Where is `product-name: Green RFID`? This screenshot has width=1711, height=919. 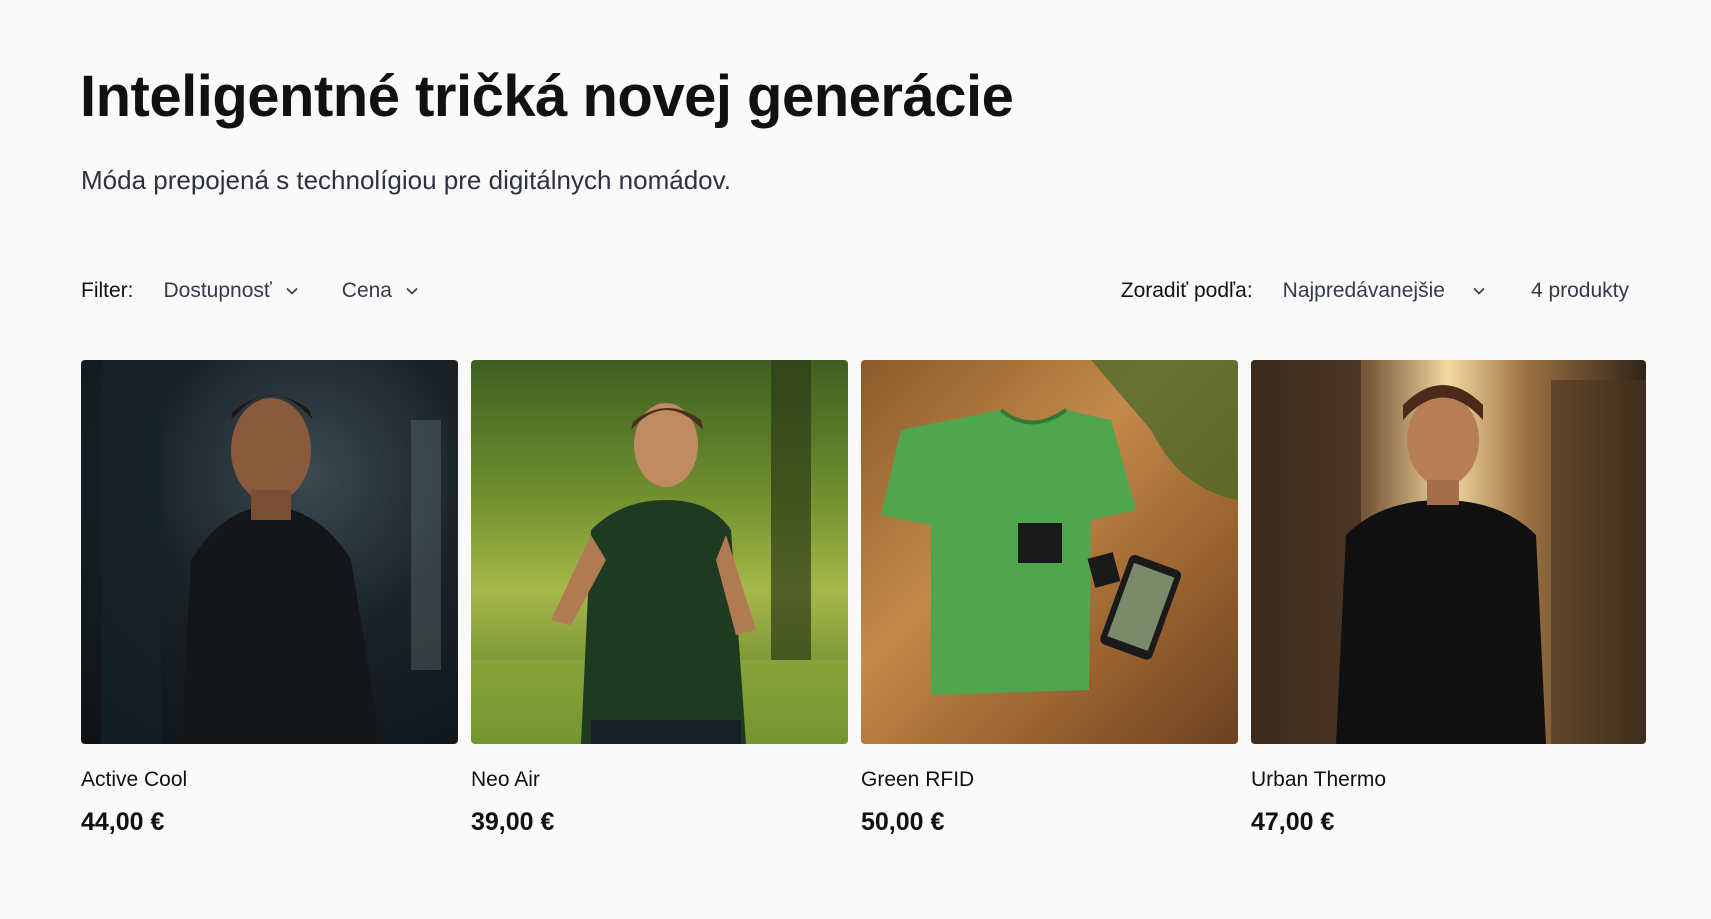 product-name: Green RFID is located at coordinates (1049, 779).